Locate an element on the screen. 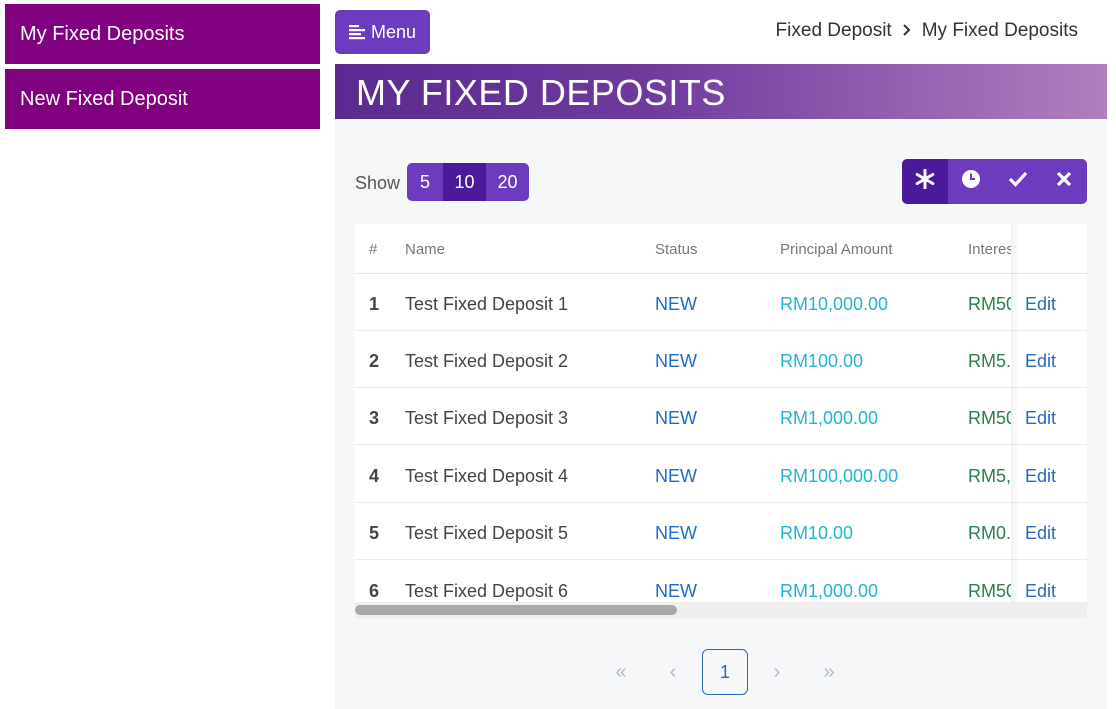  row-principal: RM100,000.00 is located at coordinates (839, 476).